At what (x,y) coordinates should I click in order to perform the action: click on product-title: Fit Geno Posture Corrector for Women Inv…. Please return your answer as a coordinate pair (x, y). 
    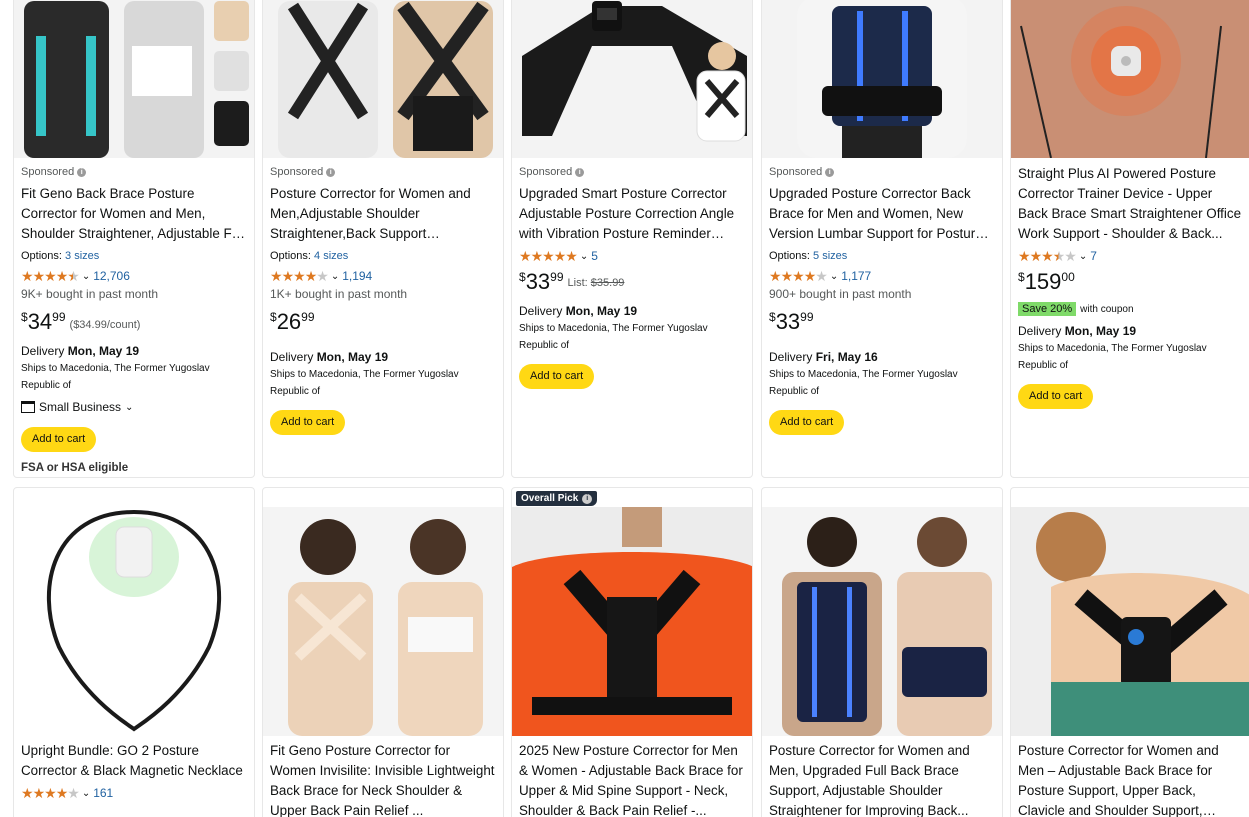
    Looking at the image, I should click on (383, 779).